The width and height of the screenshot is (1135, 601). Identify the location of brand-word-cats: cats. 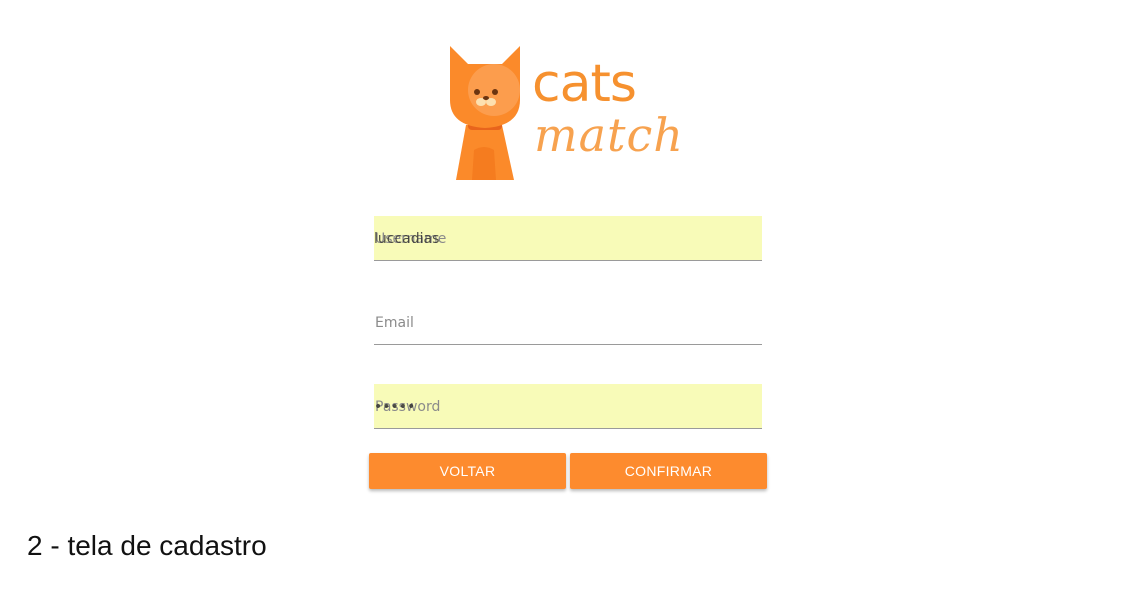
(584, 84).